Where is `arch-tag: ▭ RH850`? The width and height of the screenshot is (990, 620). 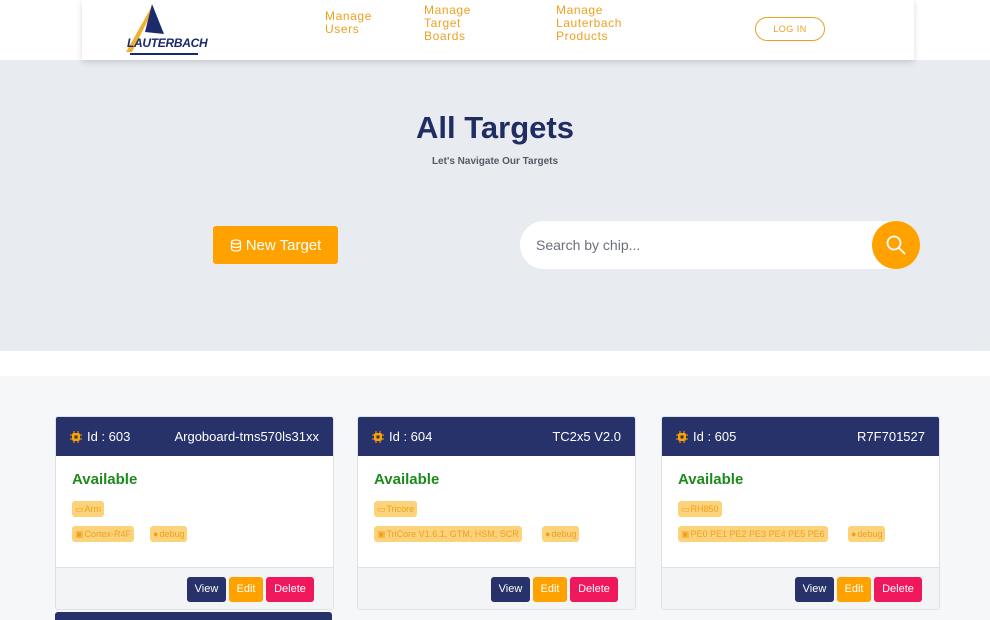 arch-tag: ▭ RH850 is located at coordinates (700, 509).